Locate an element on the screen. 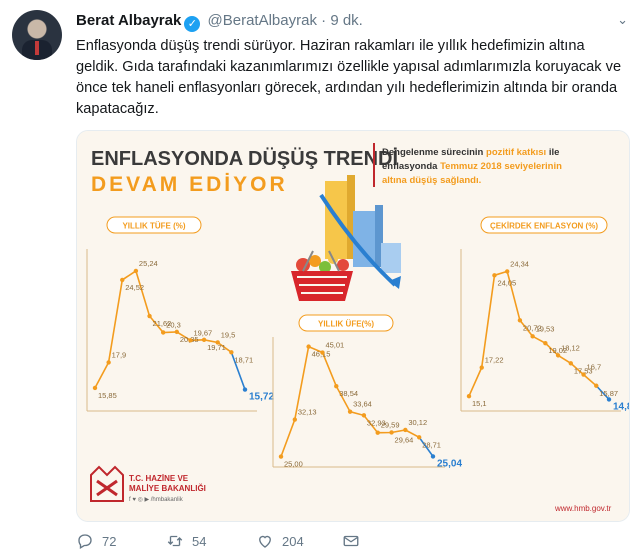 This screenshot has height=560, width=640. callout-line-2: enflasyonda Temmuz 2018 seviyelerinin is located at coordinates (472, 166).